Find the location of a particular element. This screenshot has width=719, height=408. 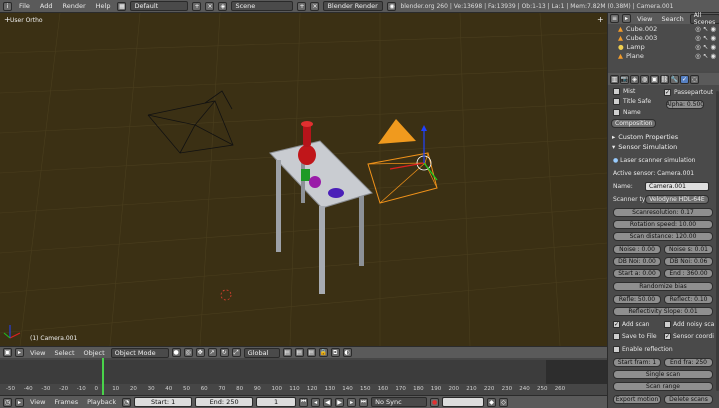

reflectivity-slope-slider: Reflectivity Slope: 0.01 is located at coordinates (663, 311).